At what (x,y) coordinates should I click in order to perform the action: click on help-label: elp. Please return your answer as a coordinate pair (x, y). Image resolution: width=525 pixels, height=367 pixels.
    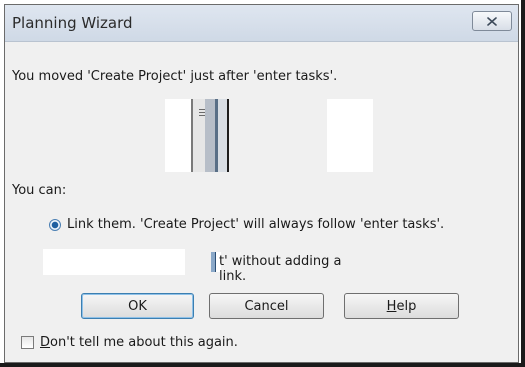
    Looking at the image, I should click on (406, 306).